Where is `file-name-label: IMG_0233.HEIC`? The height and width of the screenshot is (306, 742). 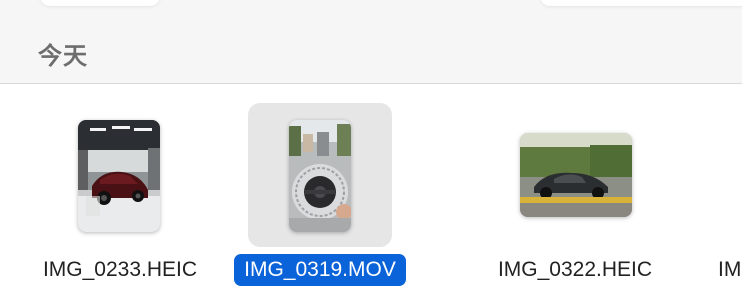 file-name-label: IMG_0233.HEIC is located at coordinates (120, 270).